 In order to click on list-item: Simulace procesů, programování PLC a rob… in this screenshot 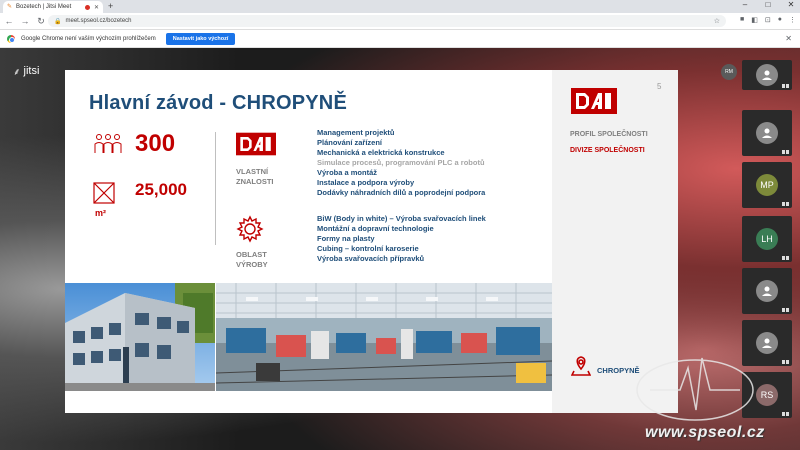, I will do `click(401, 162)`.